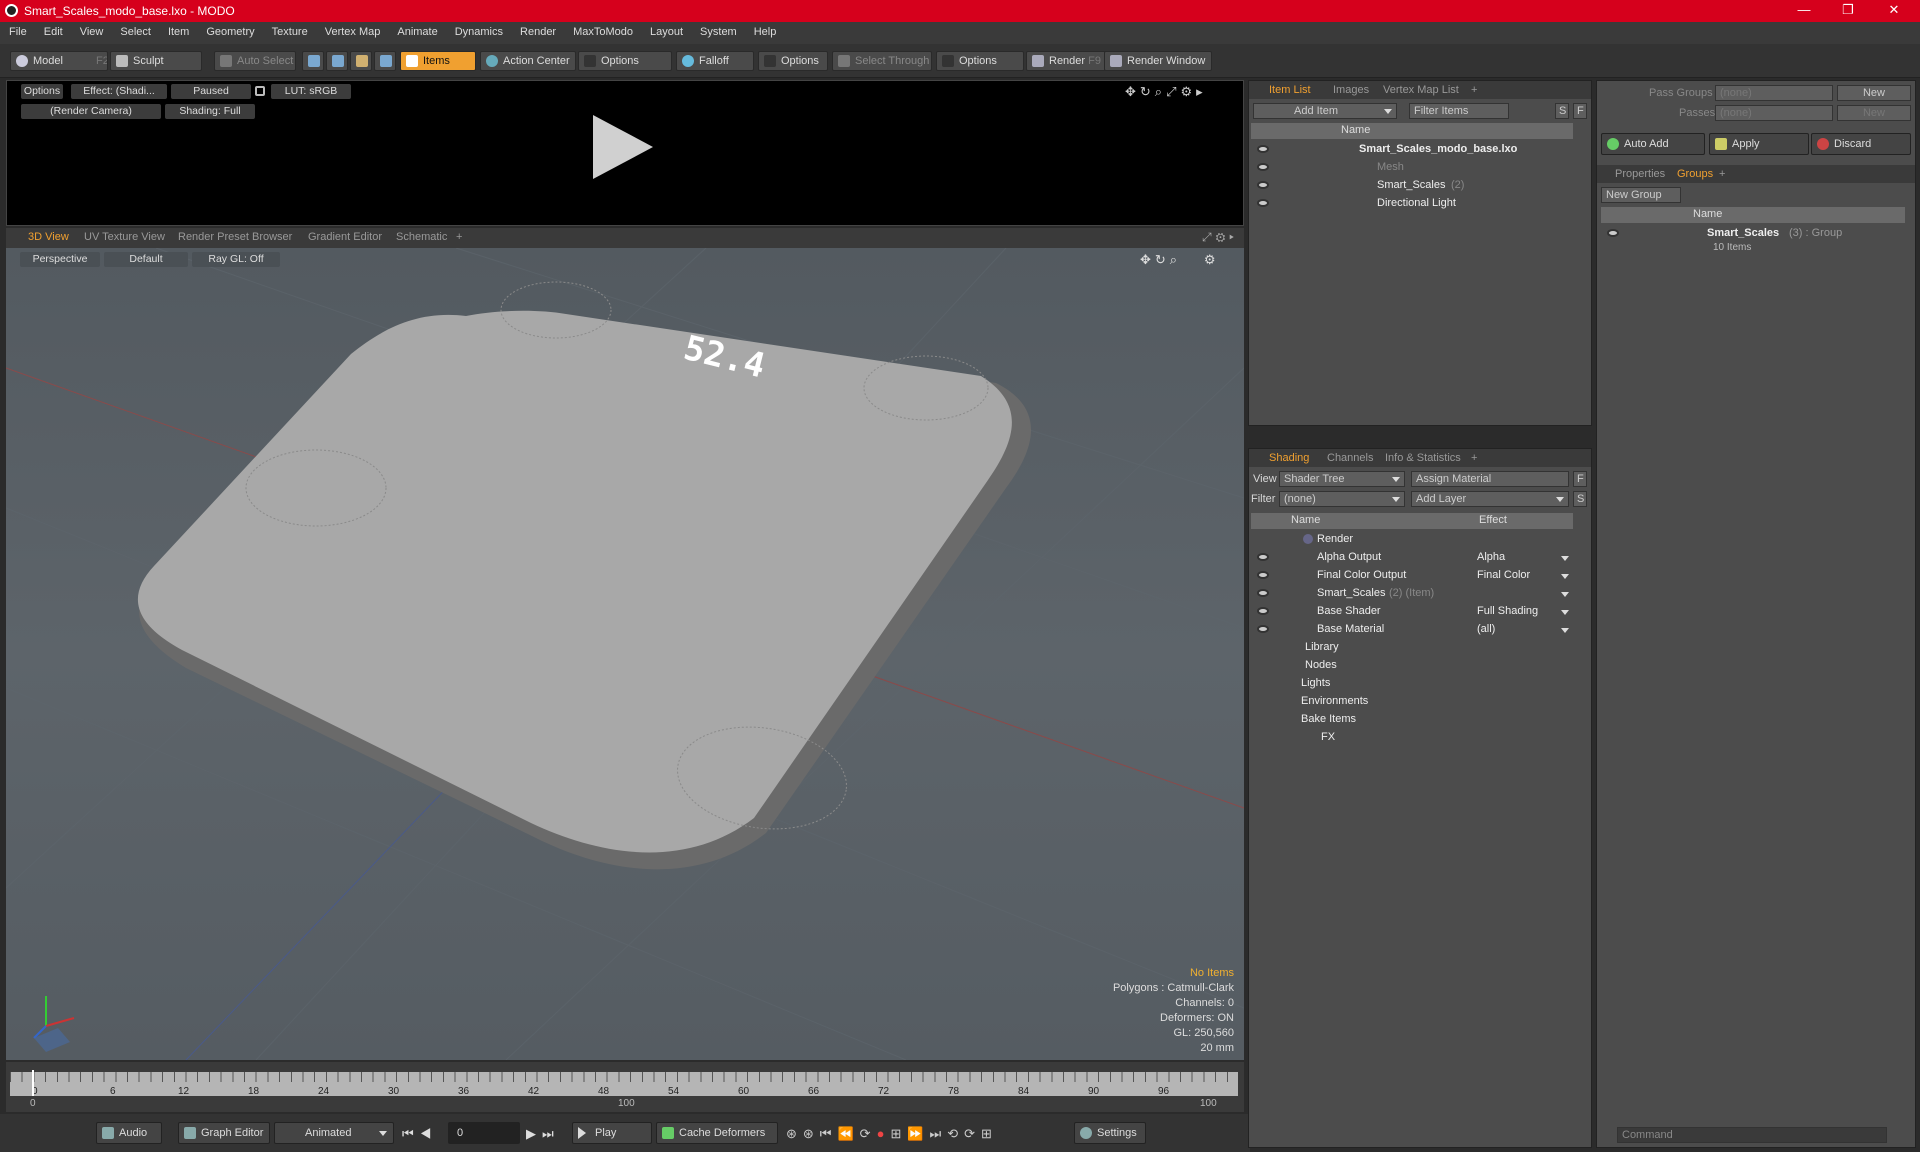 Image resolution: width=1920 pixels, height=1152 pixels. I want to click on shader-row-render: Render, so click(1420, 540).